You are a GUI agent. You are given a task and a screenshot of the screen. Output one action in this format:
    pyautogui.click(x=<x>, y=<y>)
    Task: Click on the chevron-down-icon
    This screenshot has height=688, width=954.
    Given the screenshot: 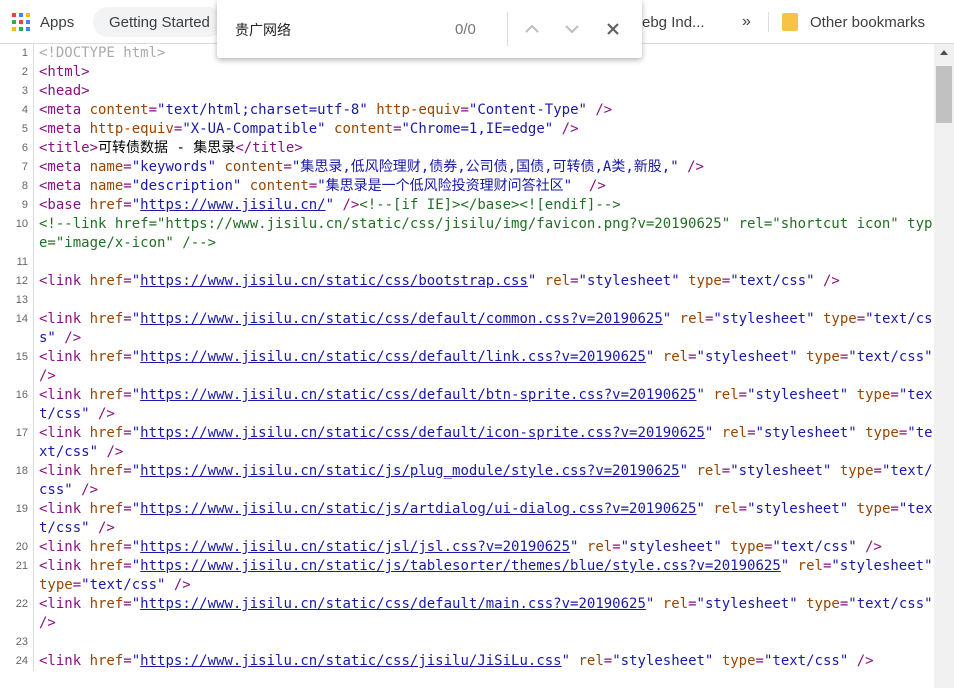 What is the action you would take?
    pyautogui.click(x=572, y=29)
    